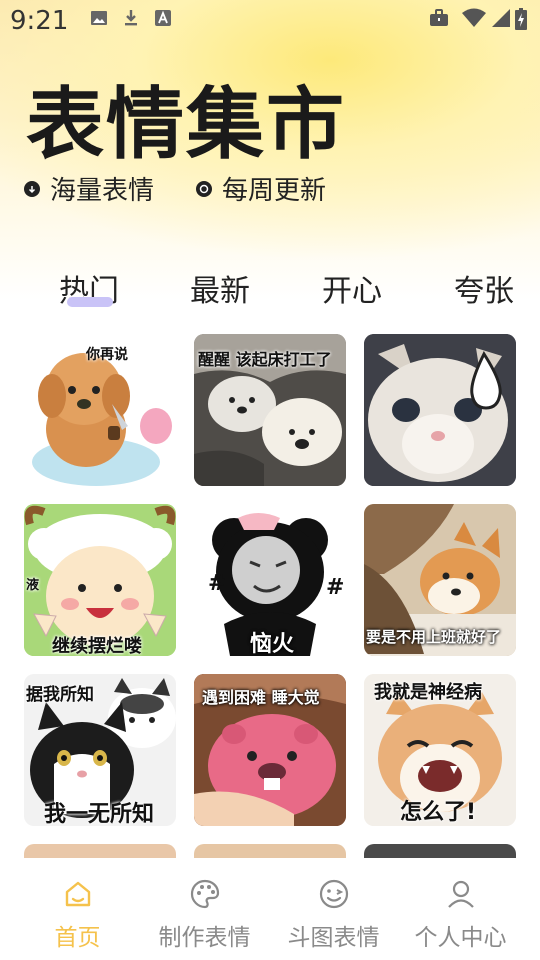 This screenshot has height=960, width=540. What do you see at coordinates (131, 19) in the screenshot?
I see `download-icon` at bounding box center [131, 19].